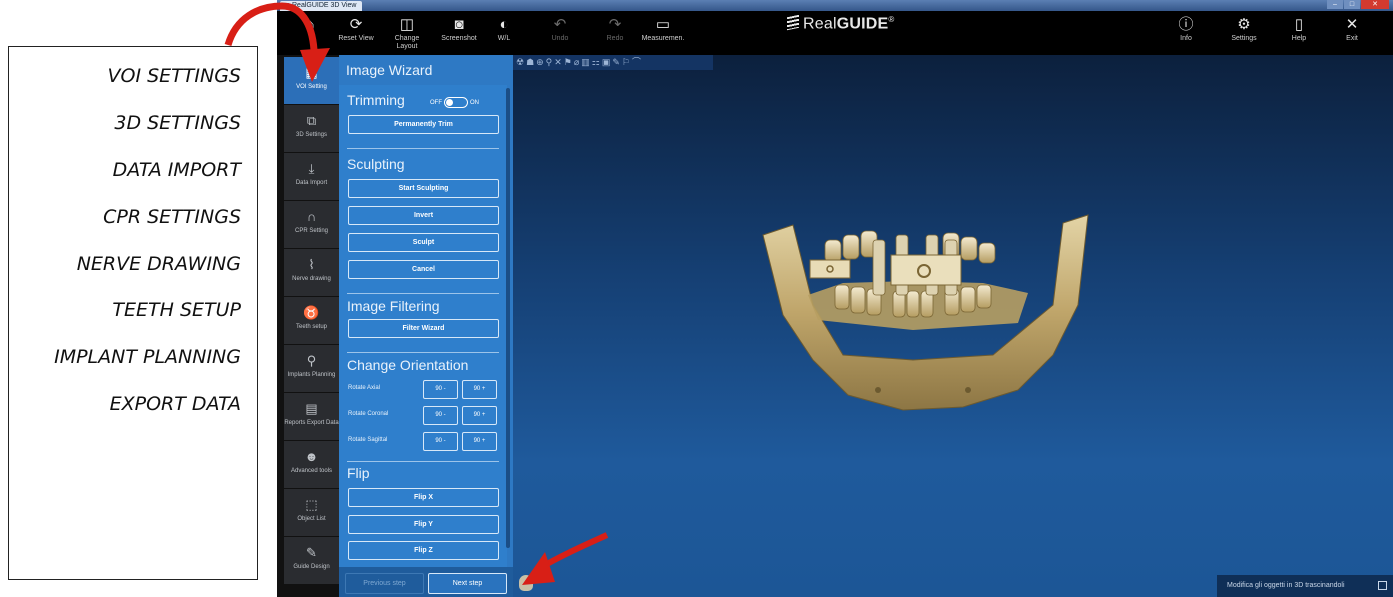  I want to click on sidebar-item-label: Teeth setup, so click(311, 327).